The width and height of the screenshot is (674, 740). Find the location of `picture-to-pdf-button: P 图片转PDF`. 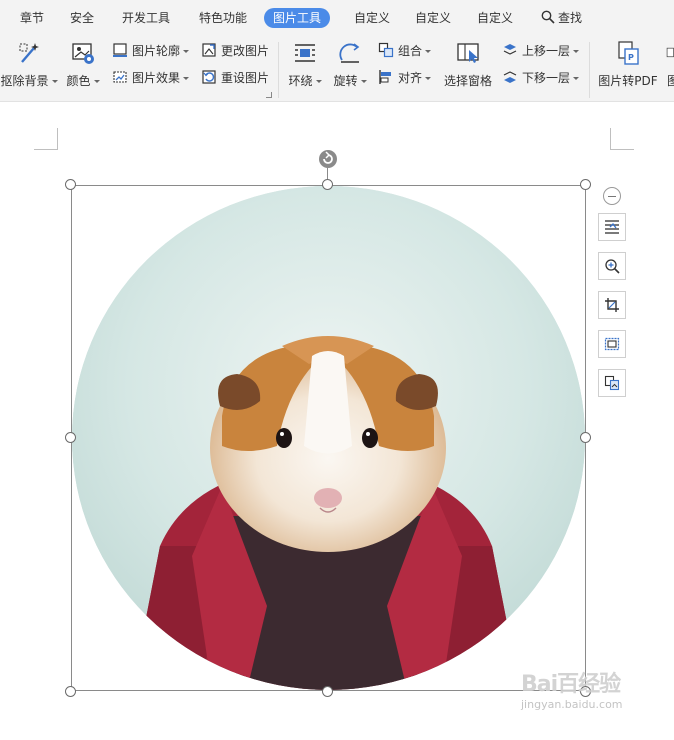

picture-to-pdf-button: P 图片转PDF is located at coordinates (628, 64).